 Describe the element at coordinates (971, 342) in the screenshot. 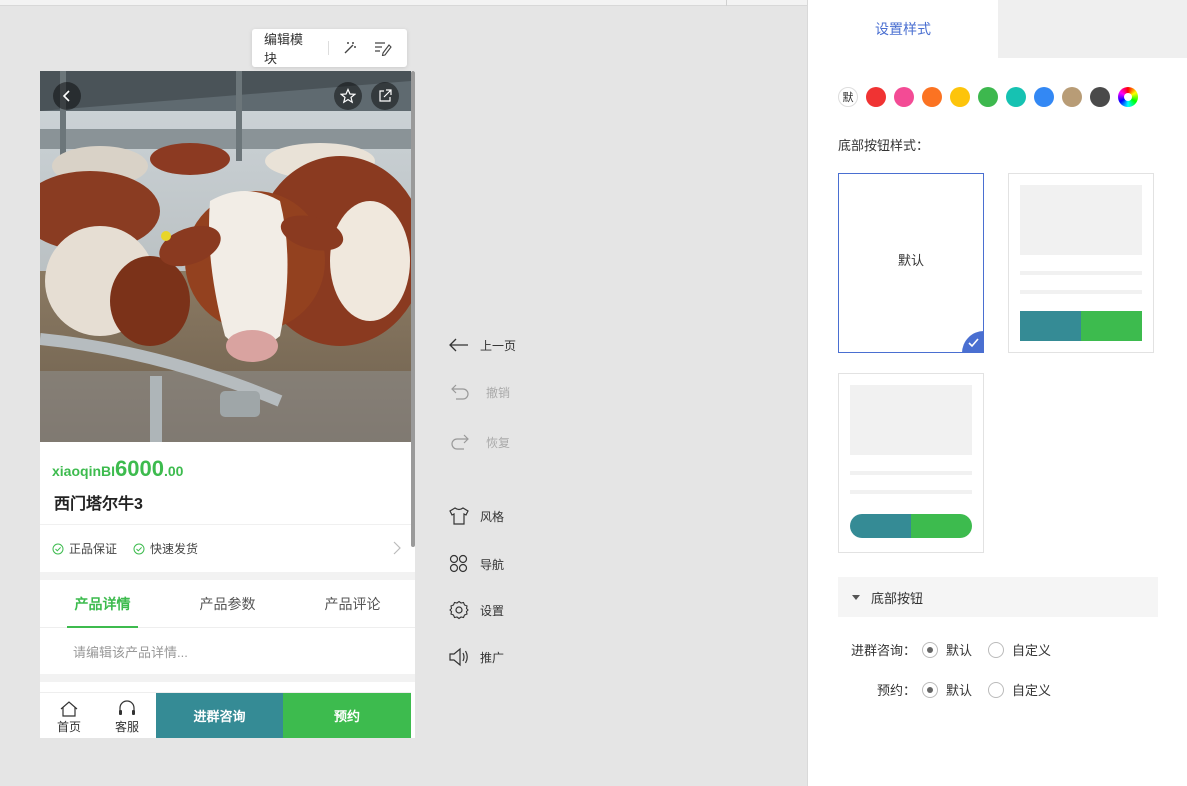

I see `selected-check-icon` at that location.